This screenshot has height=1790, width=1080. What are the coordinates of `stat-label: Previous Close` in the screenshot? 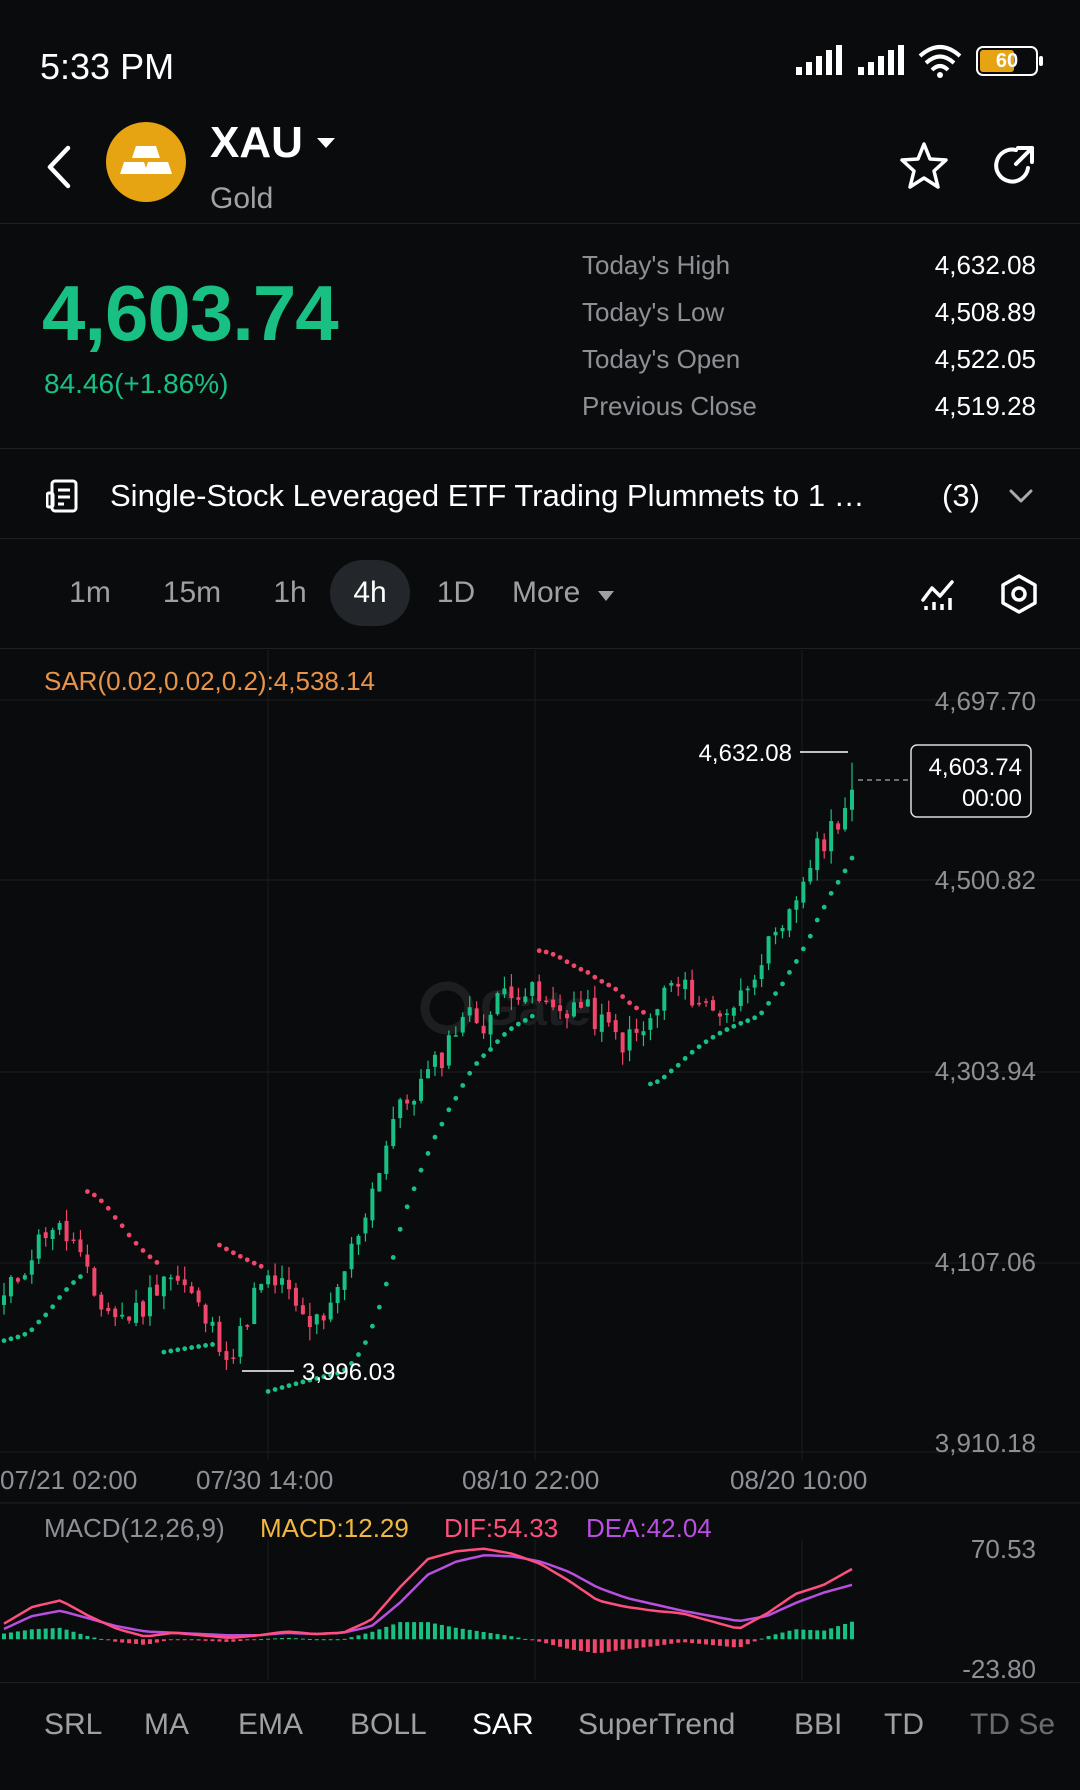 It's located at (669, 406).